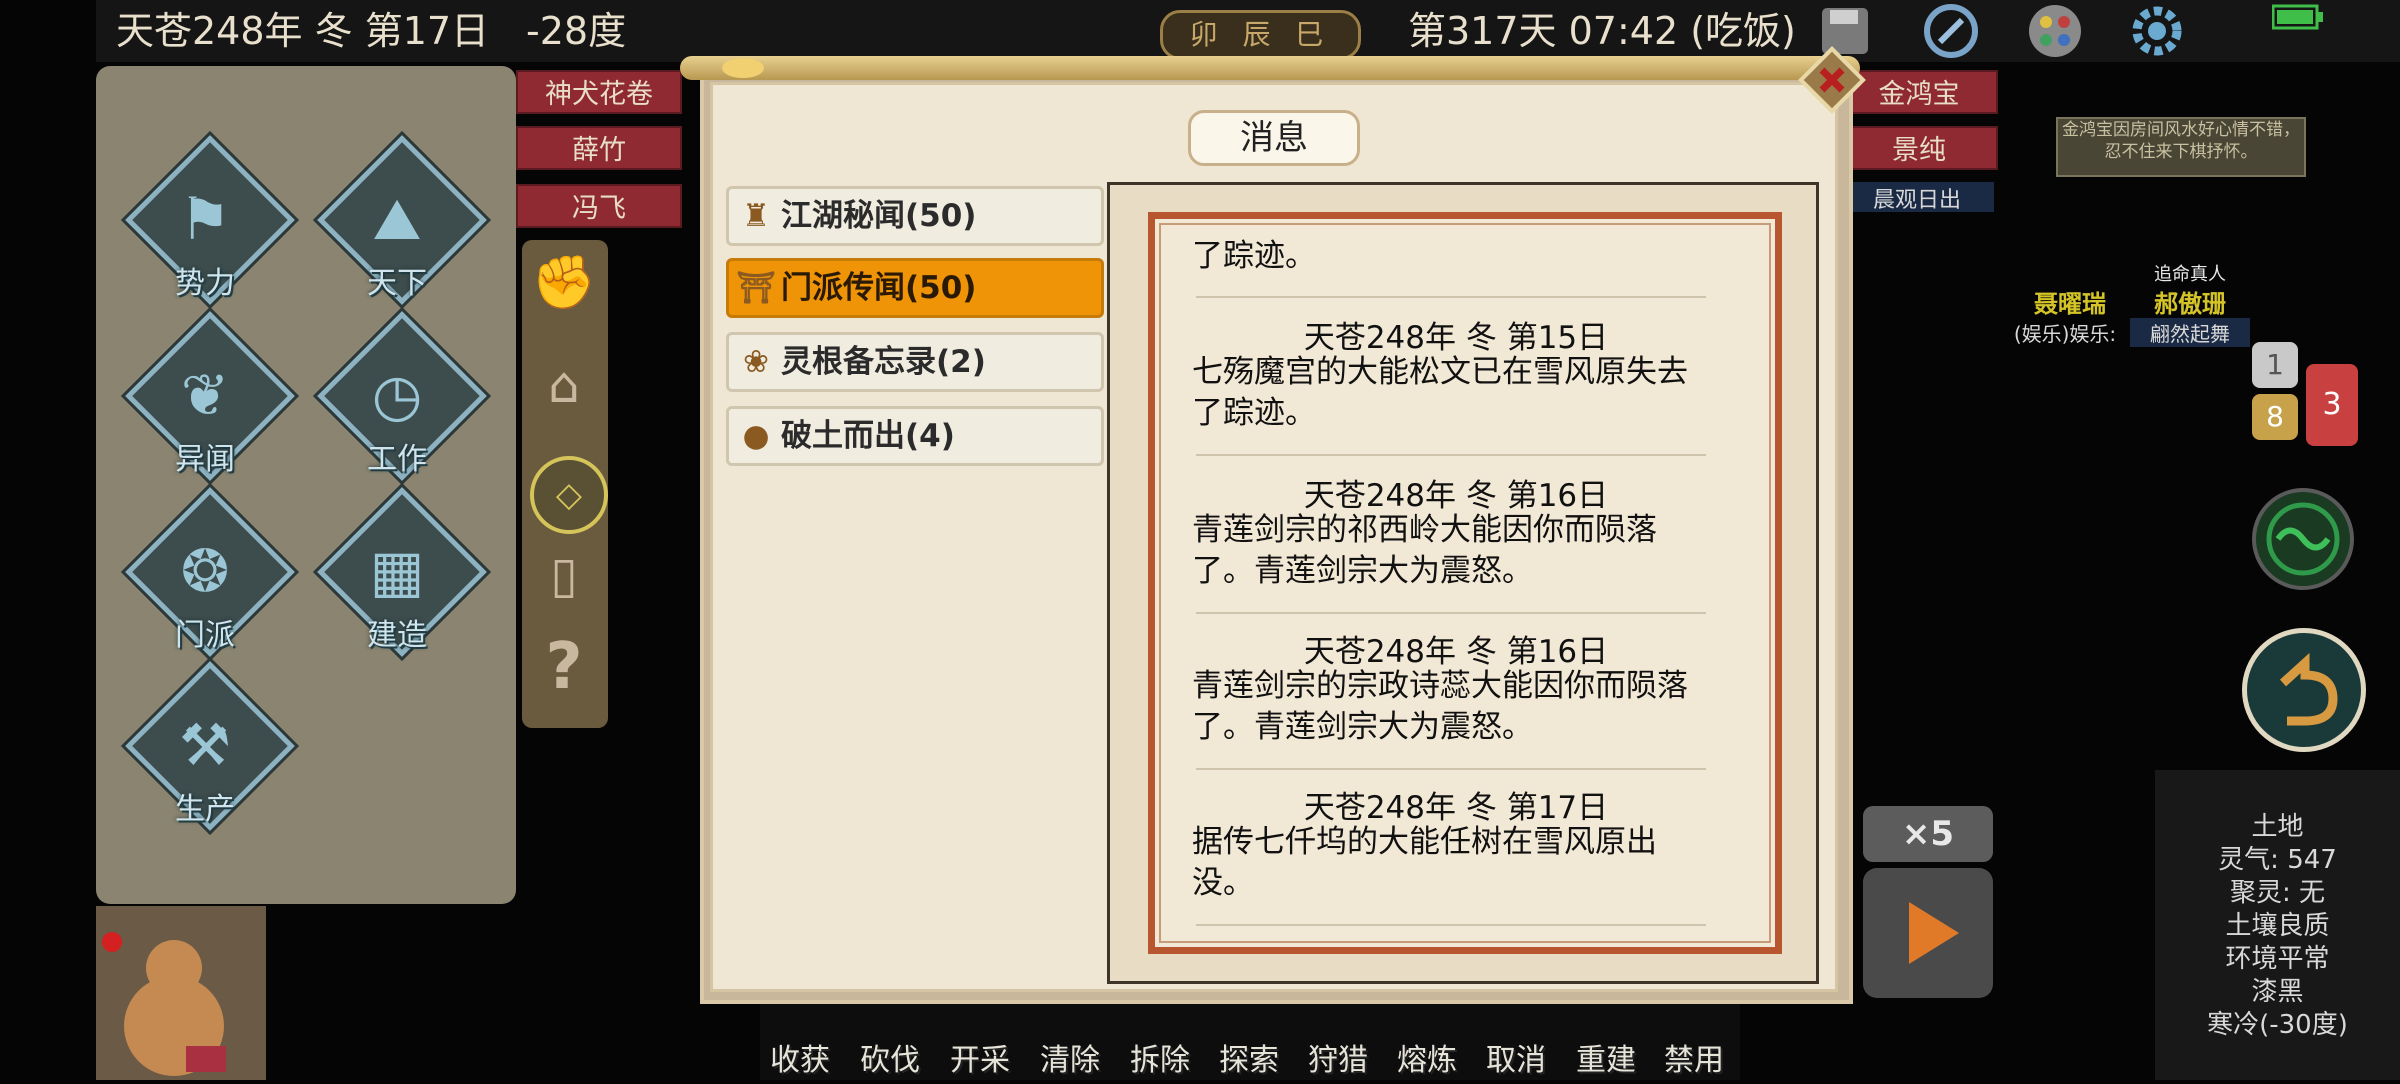 This screenshot has height=1084, width=2400. Describe the element at coordinates (599, 206) in the screenshot. I see `character-tag: 冯飞` at that location.